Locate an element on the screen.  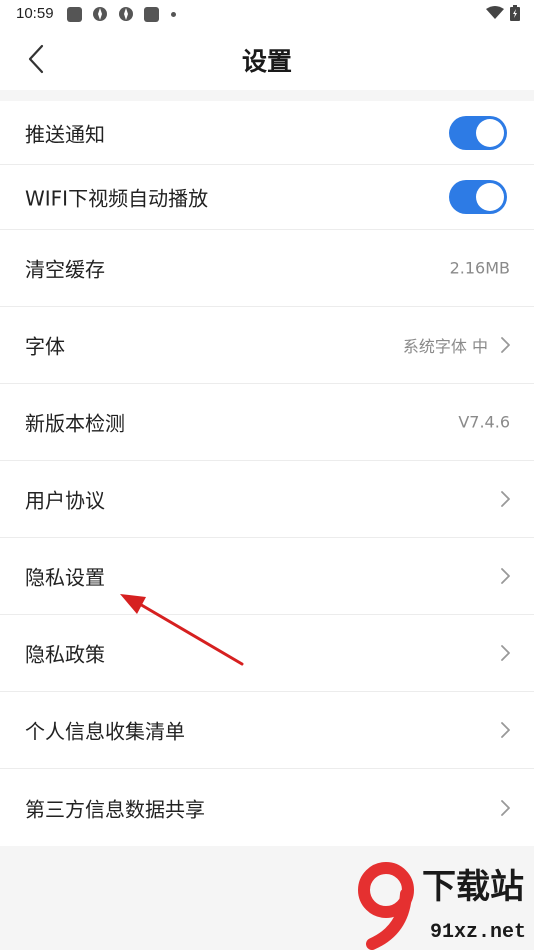
watermark-9-icon is located at coordinates (386, 906).